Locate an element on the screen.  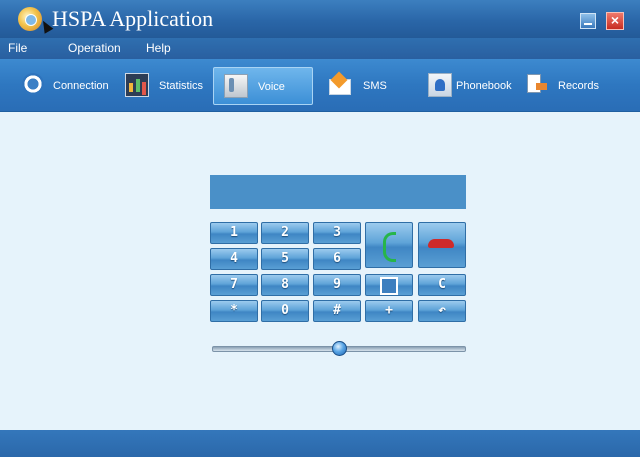
voice-icon is located at coordinates (236, 86).